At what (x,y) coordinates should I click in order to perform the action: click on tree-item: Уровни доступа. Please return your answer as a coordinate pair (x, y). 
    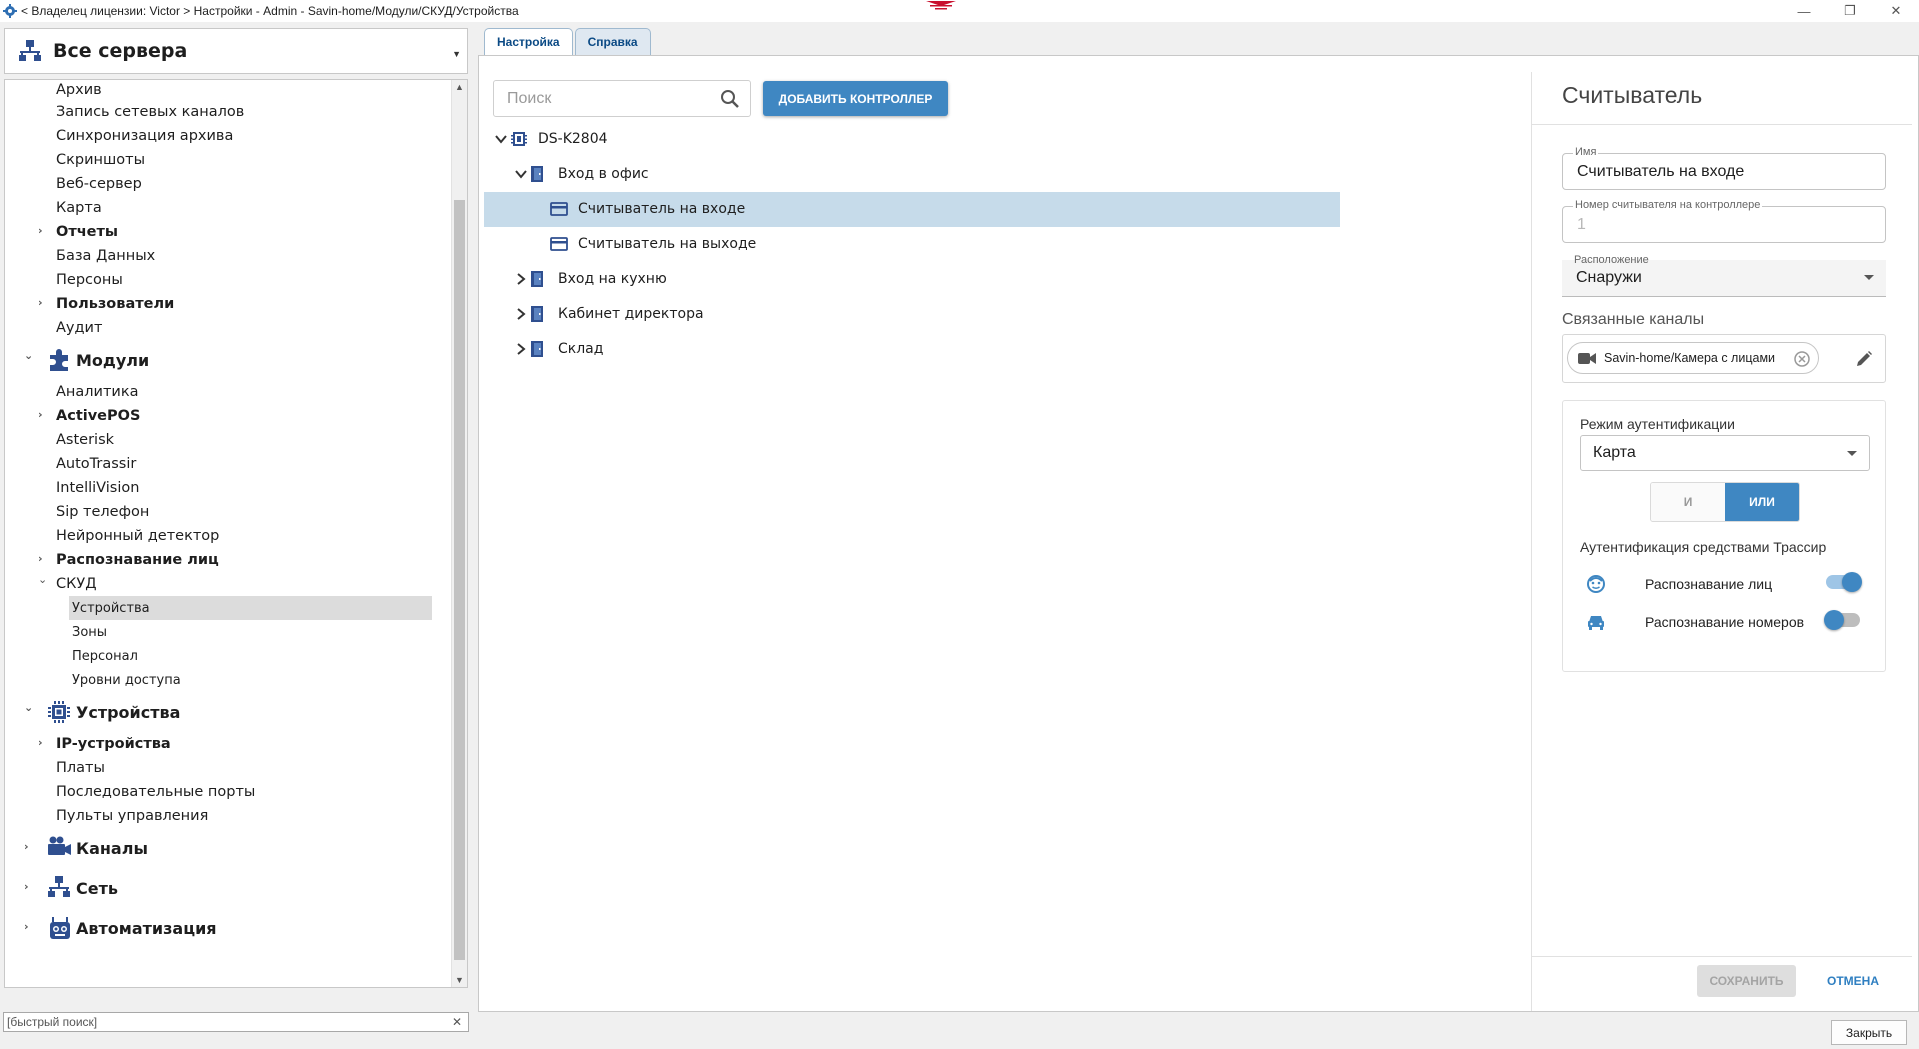
    Looking at the image, I should click on (228, 680).